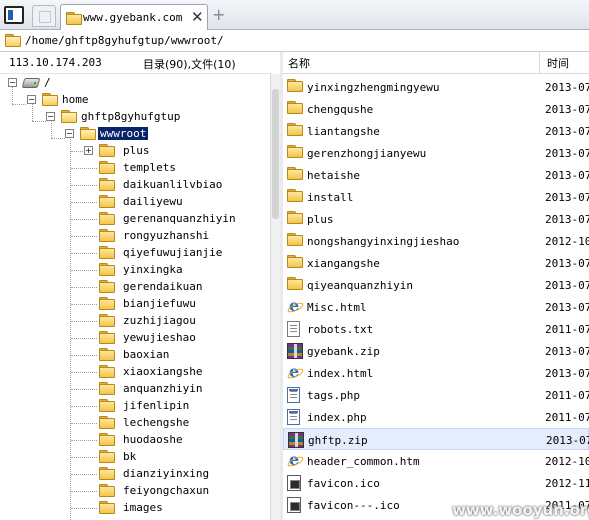 The height and width of the screenshot is (520, 589). What do you see at coordinates (567, 483) in the screenshot?
I see `file-time: 2012-11-` at bounding box center [567, 483].